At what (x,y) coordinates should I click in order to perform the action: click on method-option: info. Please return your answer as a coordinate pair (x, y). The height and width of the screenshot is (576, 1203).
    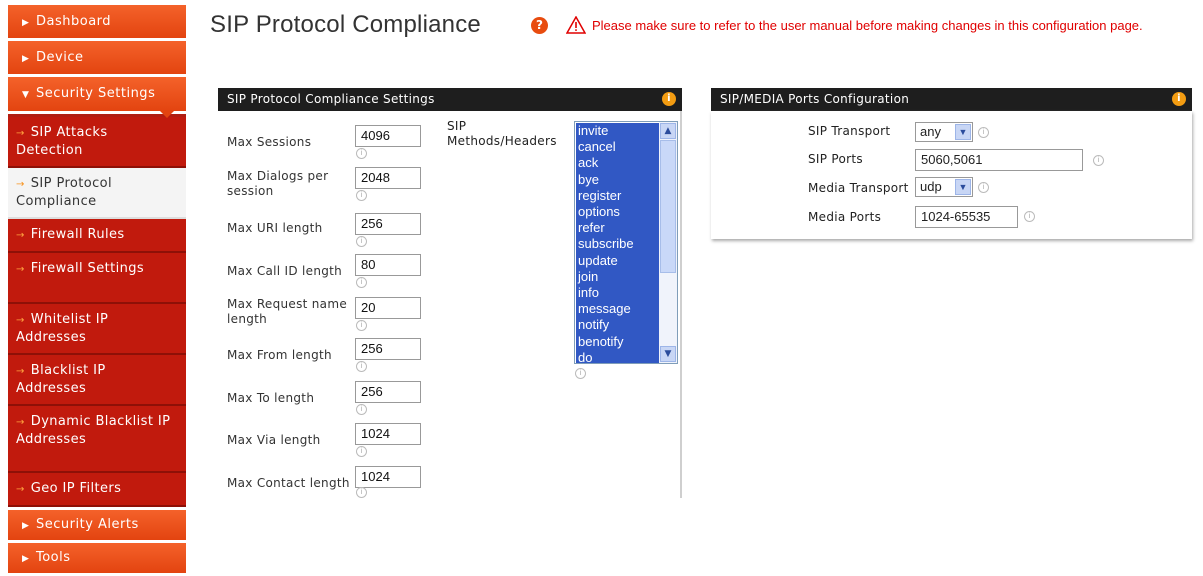
    Looking at the image, I should click on (618, 293).